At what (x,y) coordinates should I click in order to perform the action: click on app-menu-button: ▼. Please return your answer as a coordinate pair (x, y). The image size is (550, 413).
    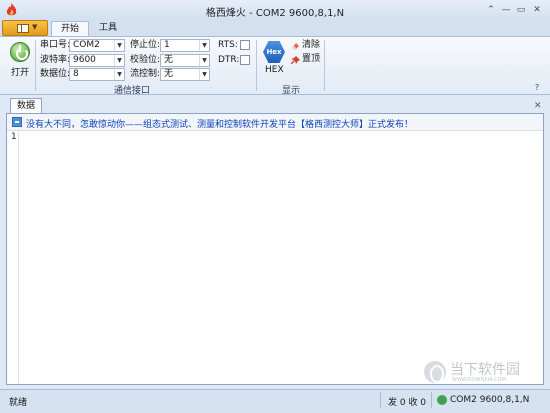
    Looking at the image, I should click on (25, 28).